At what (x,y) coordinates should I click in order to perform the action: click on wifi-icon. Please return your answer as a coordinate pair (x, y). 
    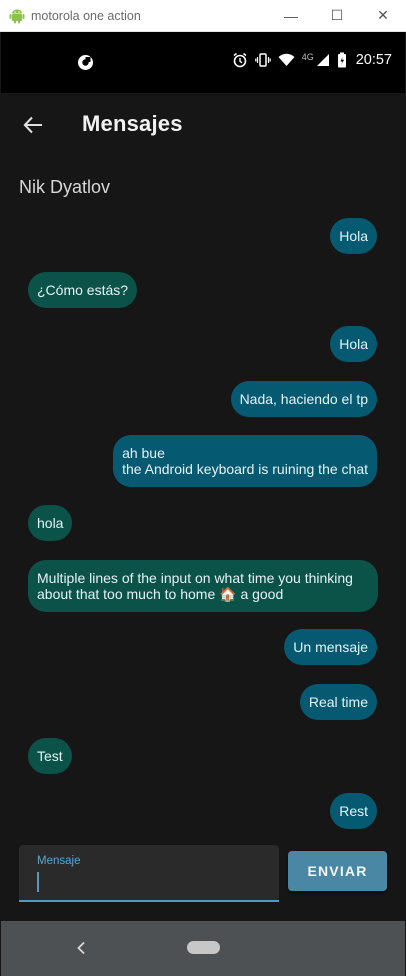
    Looking at the image, I should click on (286, 60).